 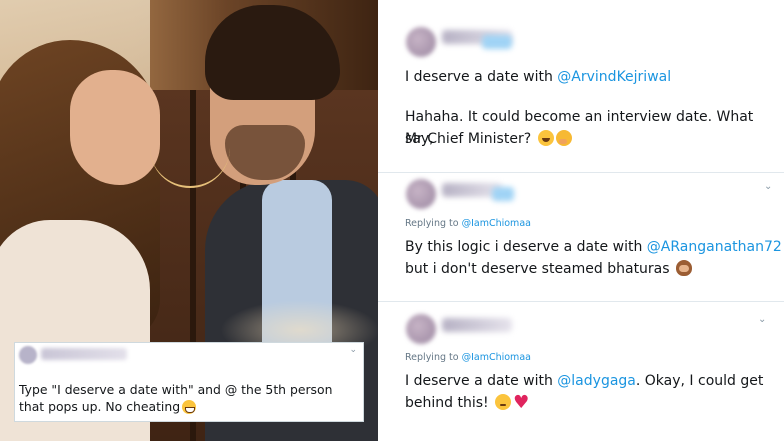 I want to click on red-heart-emoji, so click(x=521, y=403).